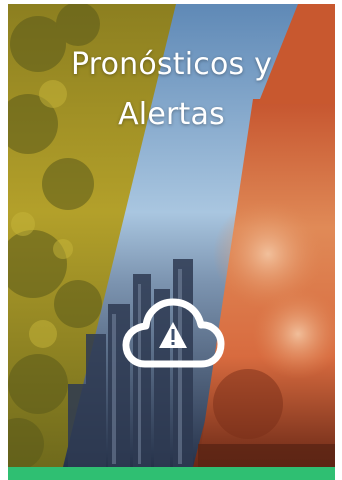  What do you see at coordinates (173, 333) in the screenshot?
I see `cloud-warning-icon` at bounding box center [173, 333].